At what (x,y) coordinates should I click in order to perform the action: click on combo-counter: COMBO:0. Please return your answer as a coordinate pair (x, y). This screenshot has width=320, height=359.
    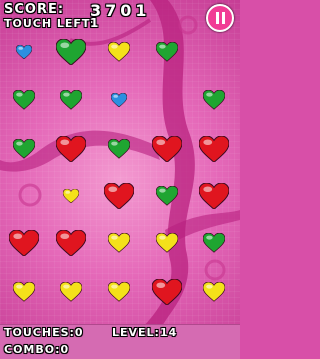
    Looking at the image, I should click on (37, 349).